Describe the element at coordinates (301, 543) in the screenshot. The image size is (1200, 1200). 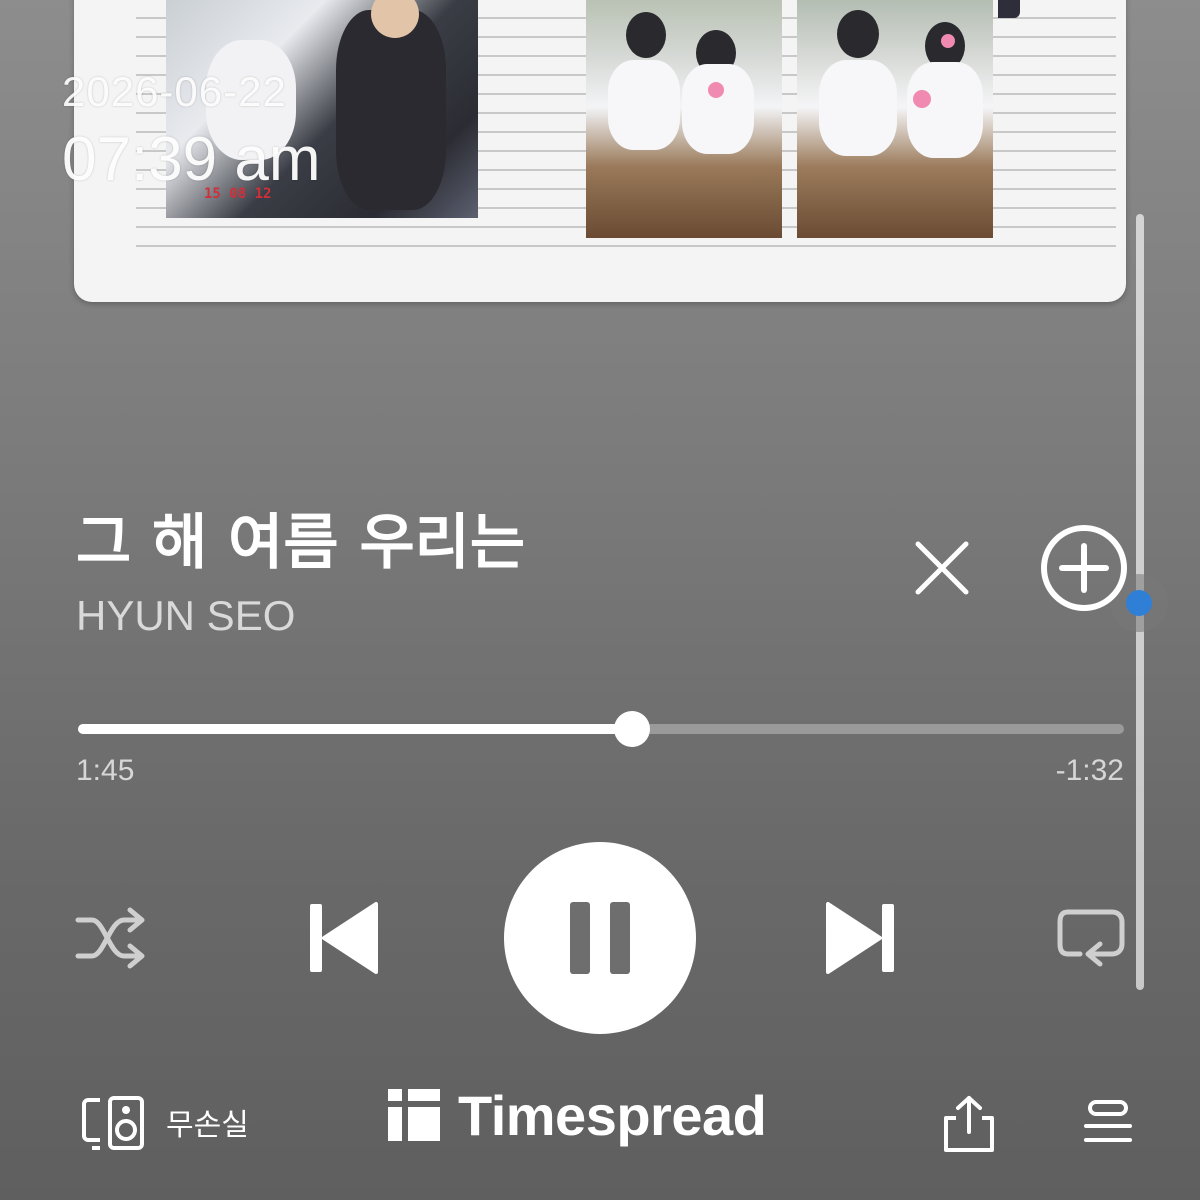
I see `track-title: 그 해 여름 우리는` at that location.